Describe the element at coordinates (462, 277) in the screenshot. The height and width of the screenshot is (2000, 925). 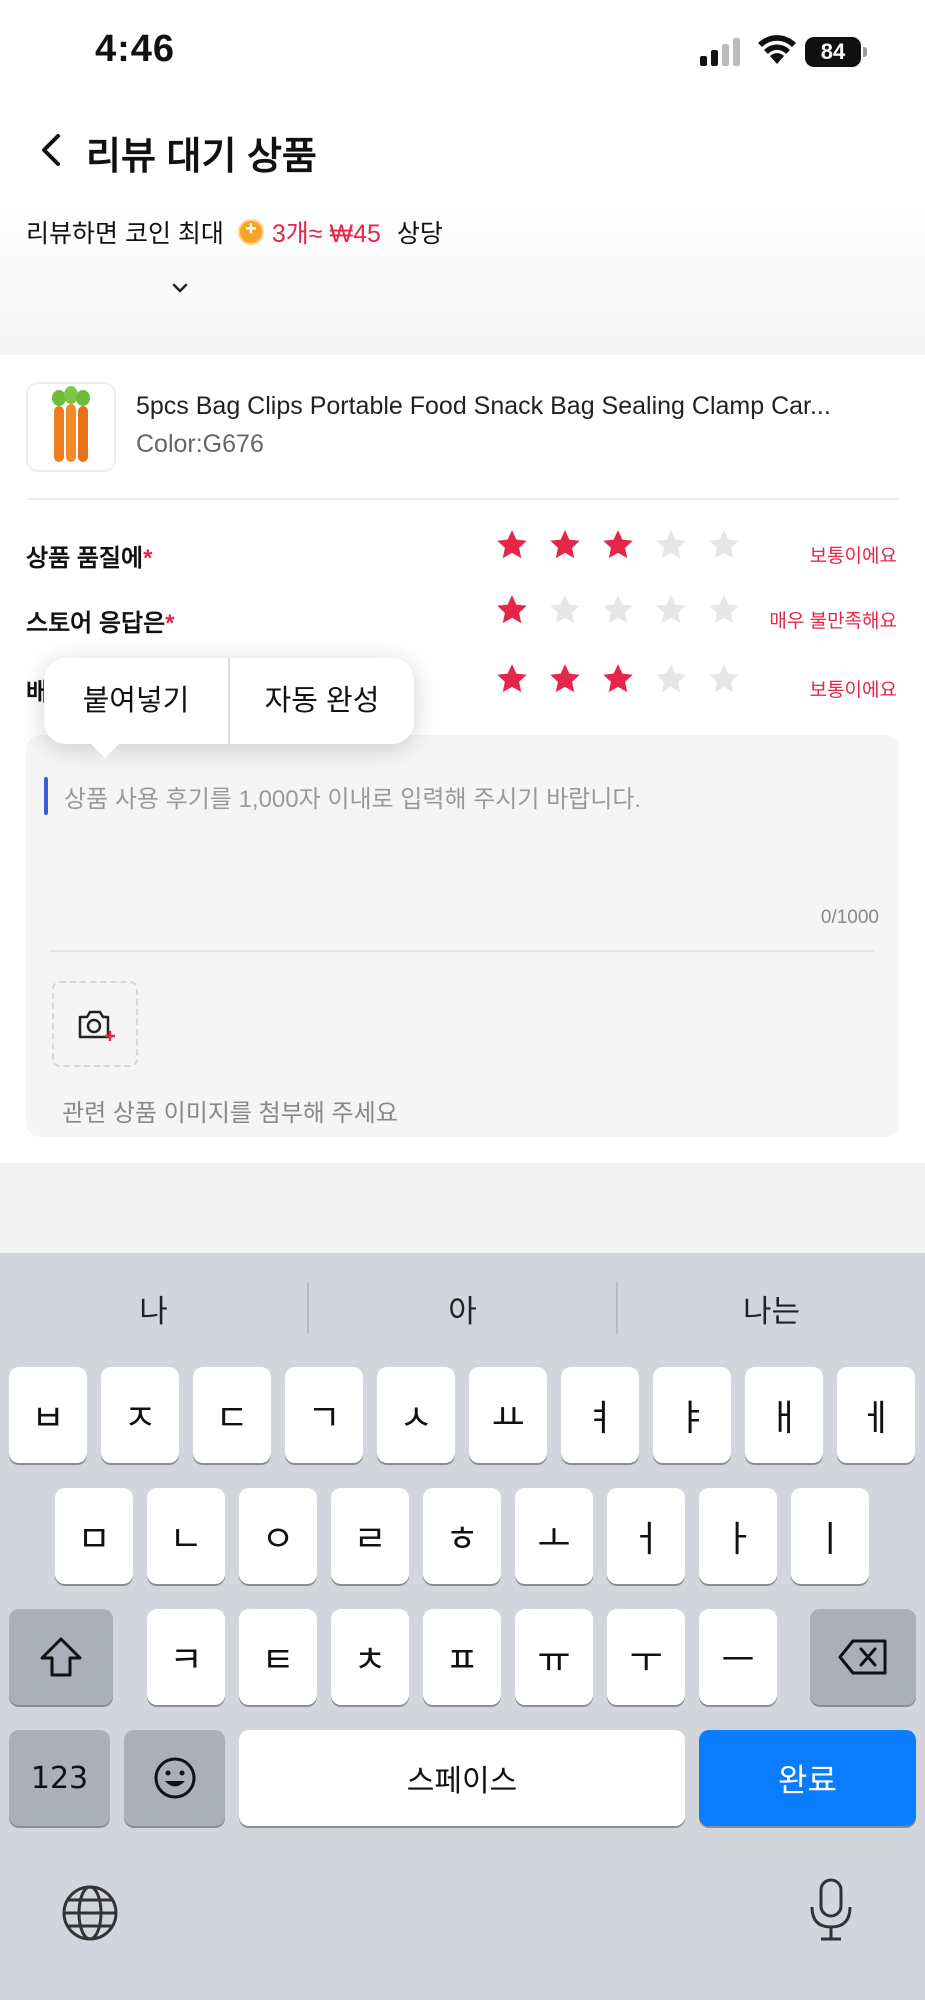
I see `promo-banner: 리뷰하면 코인 최대 3개≈ ₩45 상당` at that location.